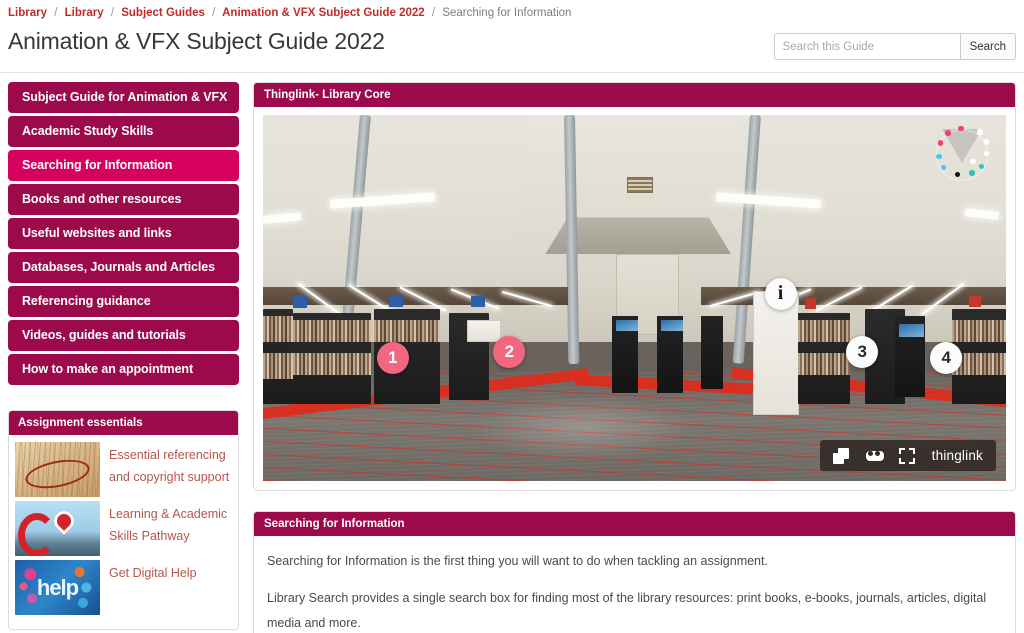  I want to click on sidebar-item-videos-guides-tutorials: Videos, guides and tutorials, so click(123, 335).